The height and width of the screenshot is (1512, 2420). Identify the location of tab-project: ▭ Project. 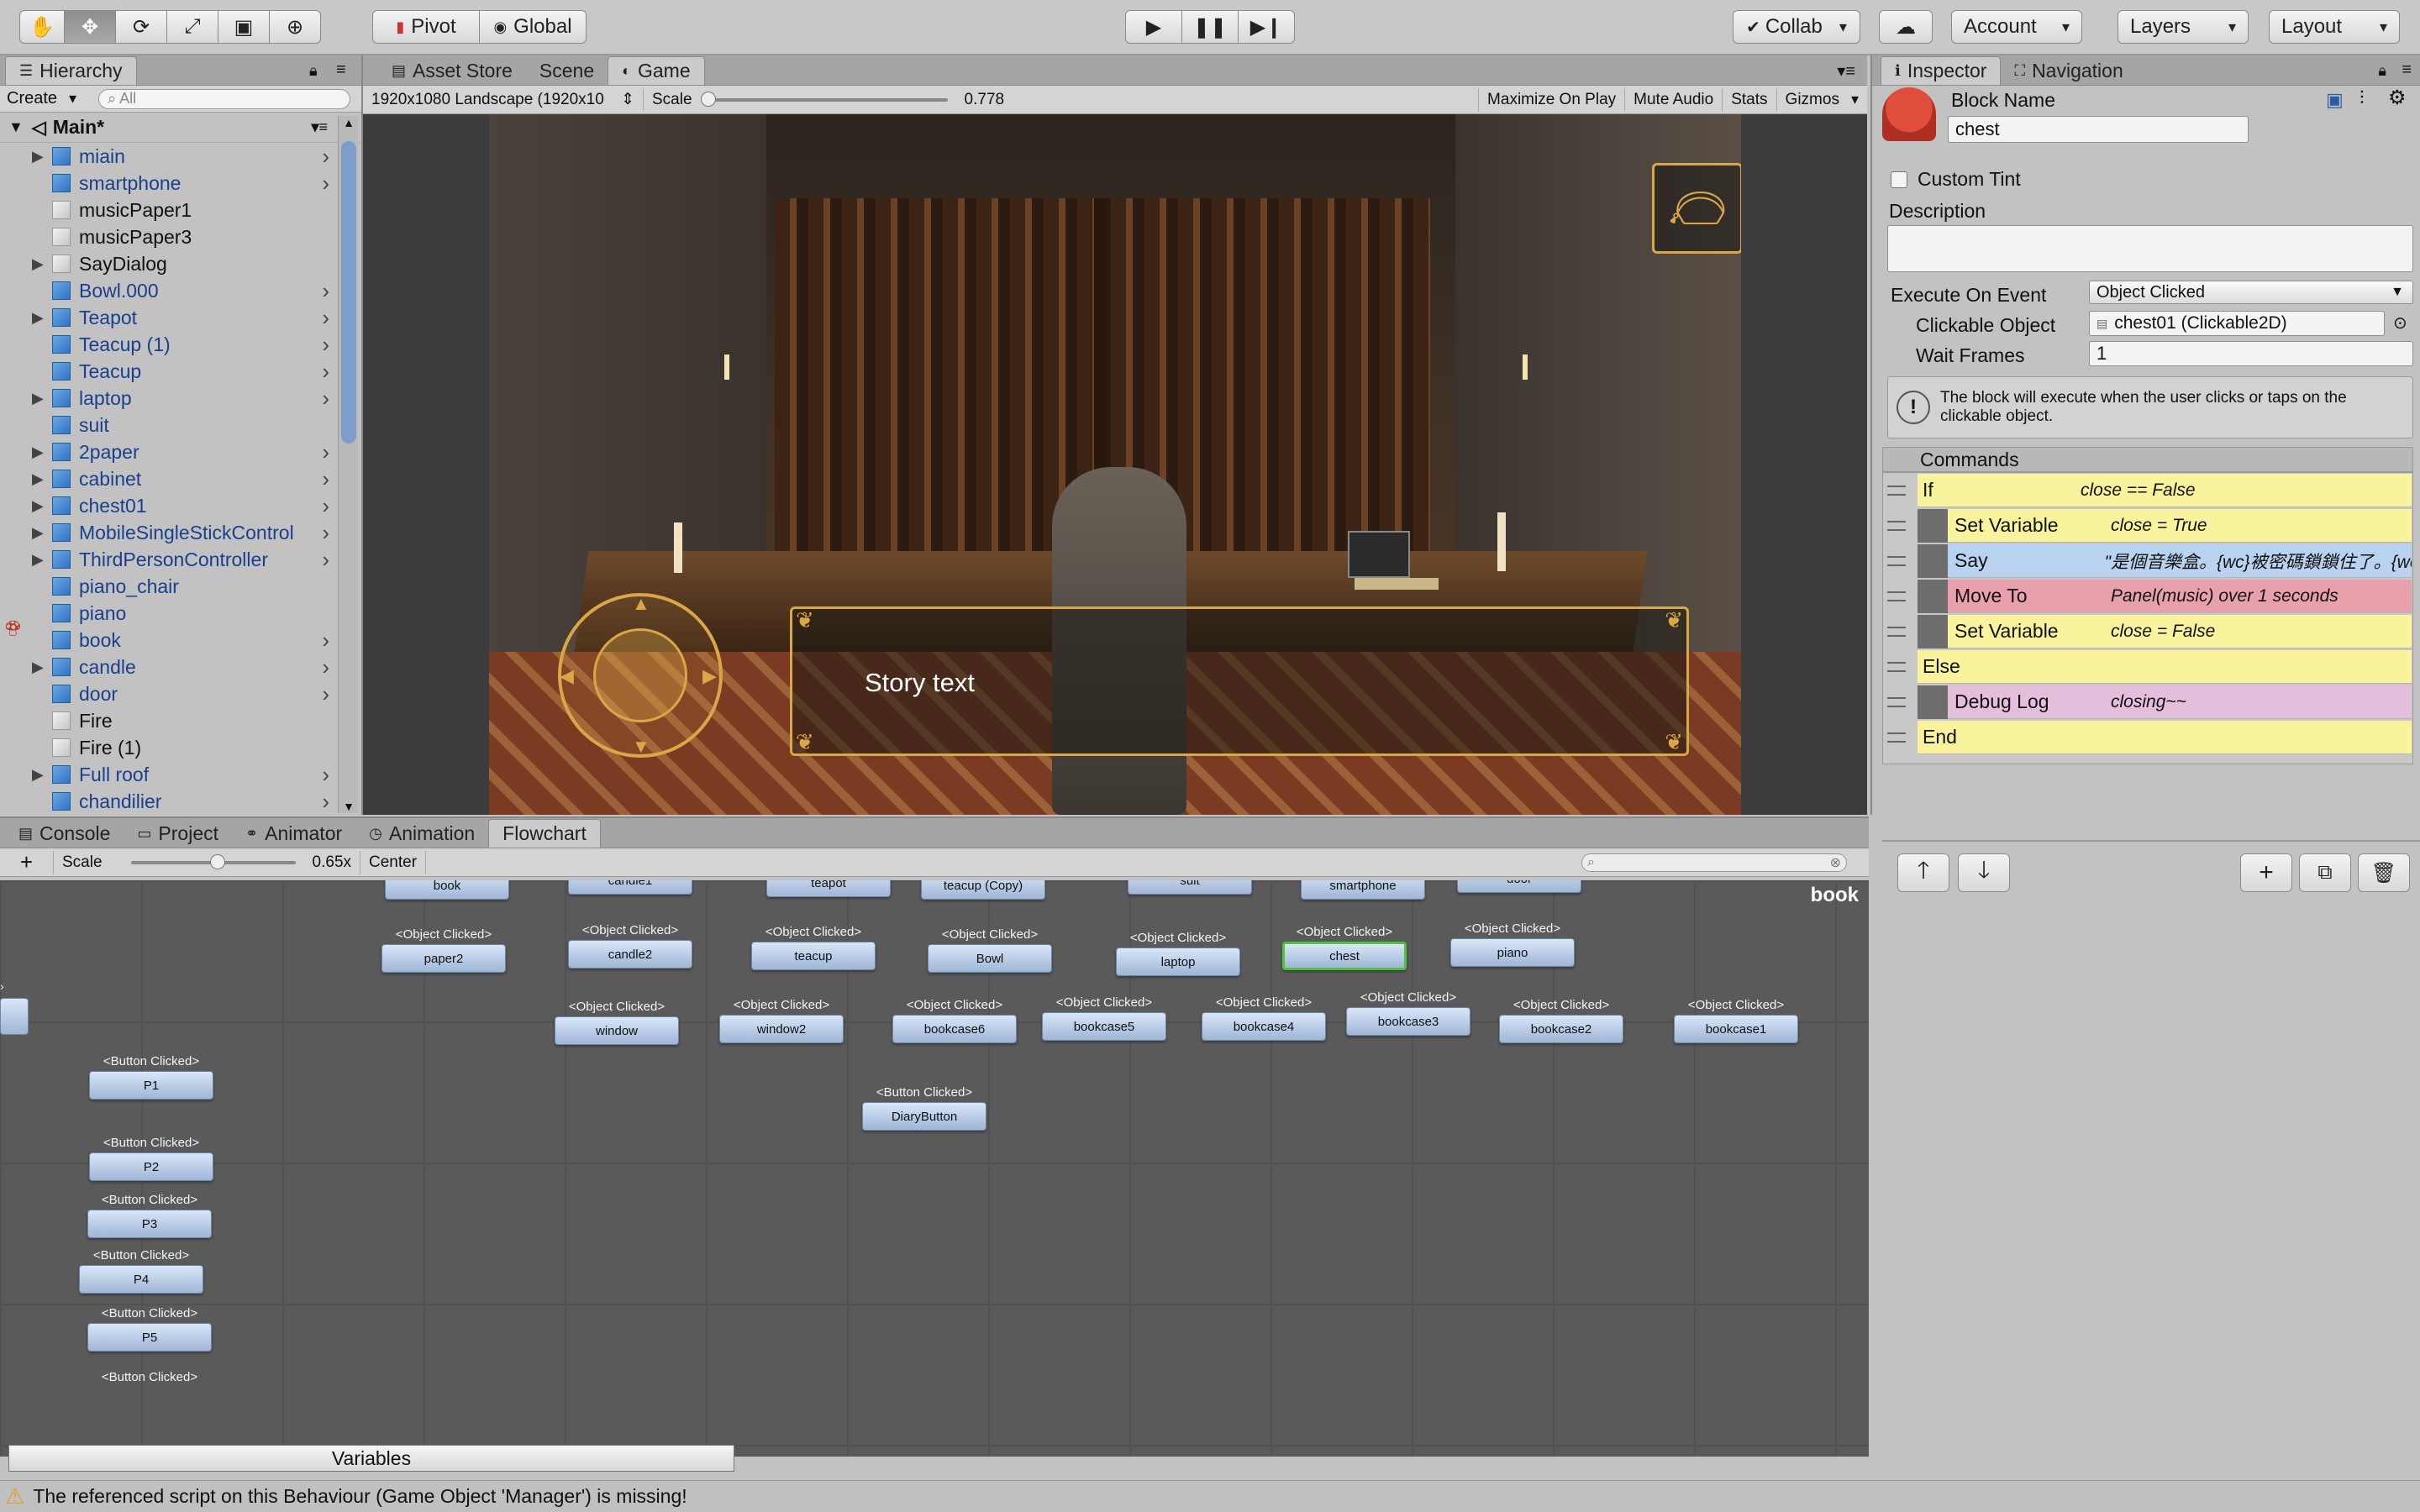
(178, 833).